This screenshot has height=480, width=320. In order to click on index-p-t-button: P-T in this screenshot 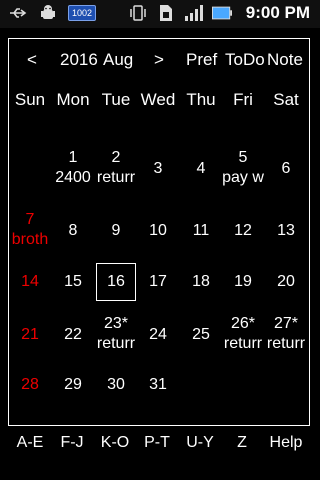, I will do `click(157, 443)`.